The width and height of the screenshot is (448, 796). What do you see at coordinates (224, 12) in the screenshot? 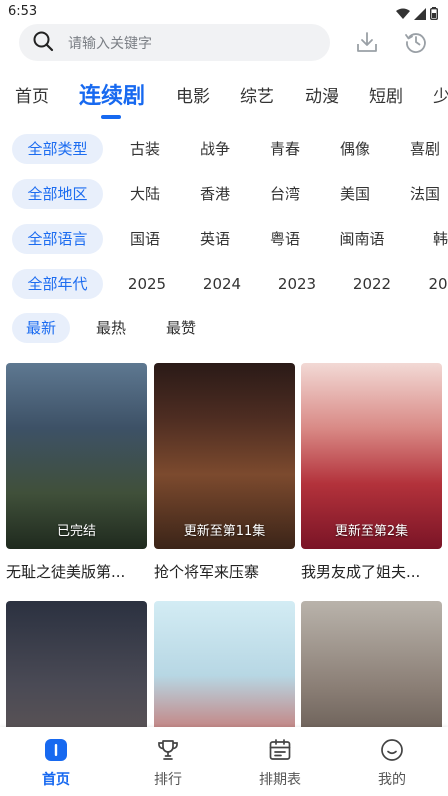
I see `status-bar: 6:53` at bounding box center [224, 12].